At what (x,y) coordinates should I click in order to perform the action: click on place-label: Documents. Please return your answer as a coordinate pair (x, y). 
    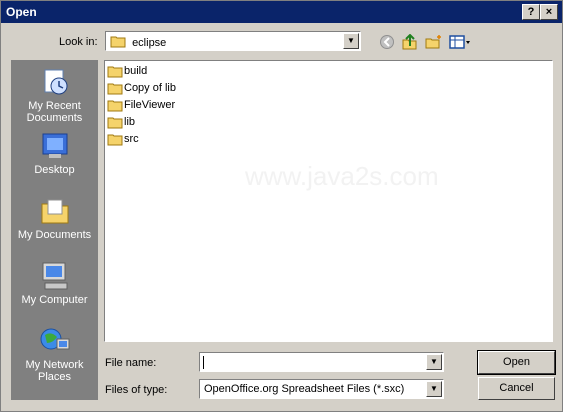
    Looking at the image, I should click on (54, 118).